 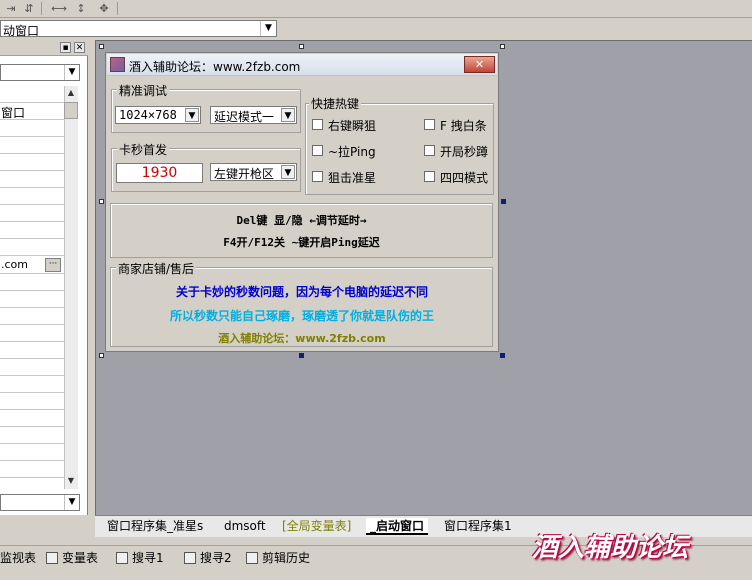 I want to click on window-select-combo: 动窗口 ▼, so click(x=138, y=29).